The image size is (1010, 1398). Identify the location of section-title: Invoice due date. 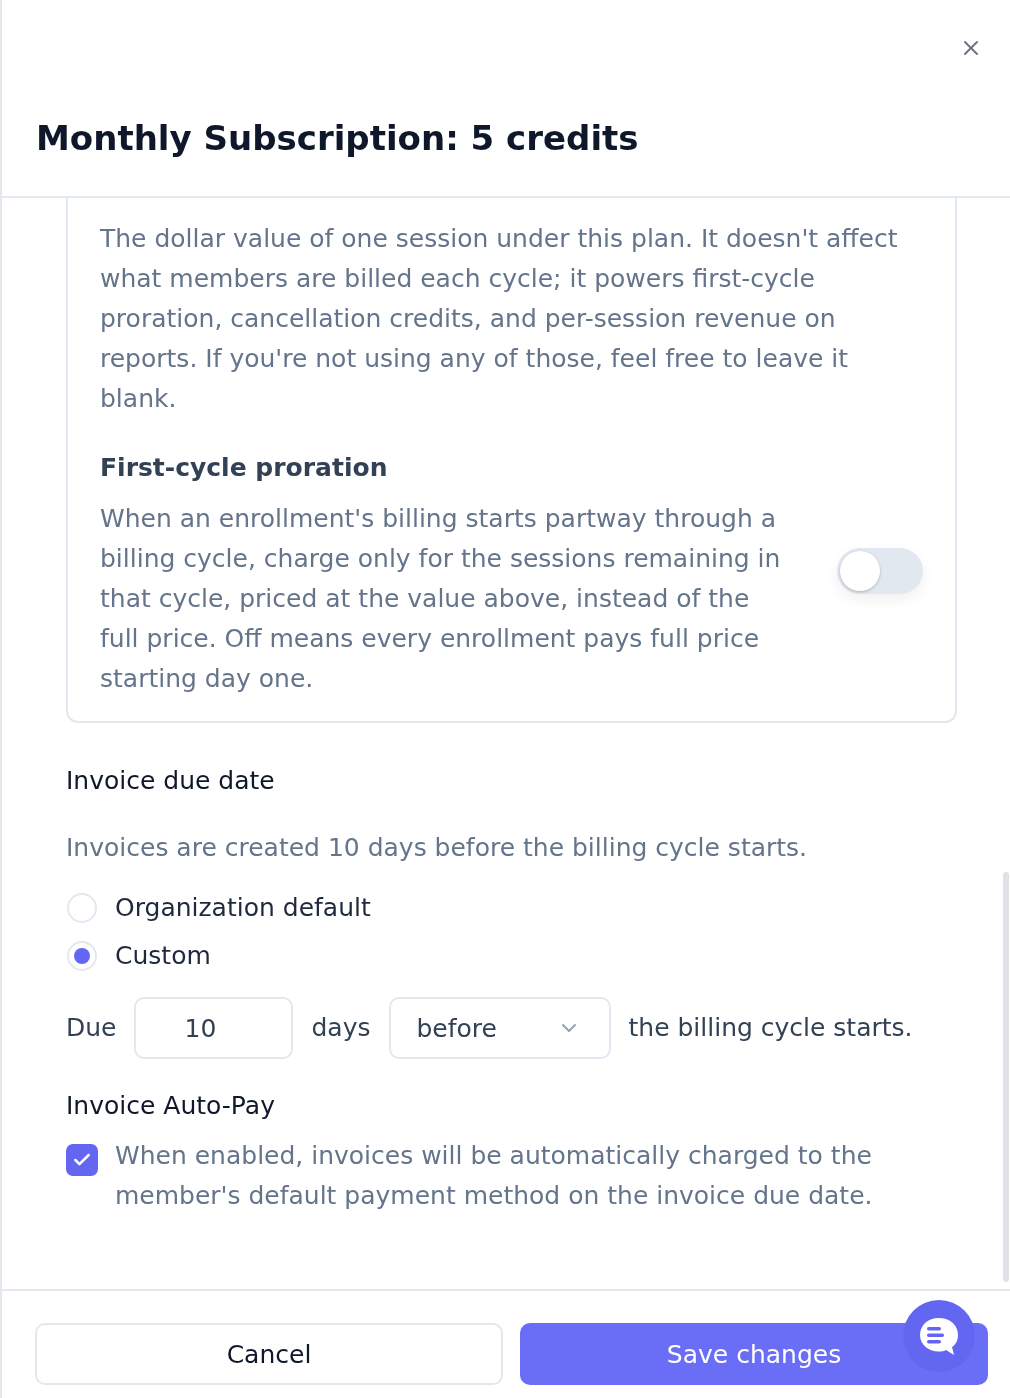
(171, 781).